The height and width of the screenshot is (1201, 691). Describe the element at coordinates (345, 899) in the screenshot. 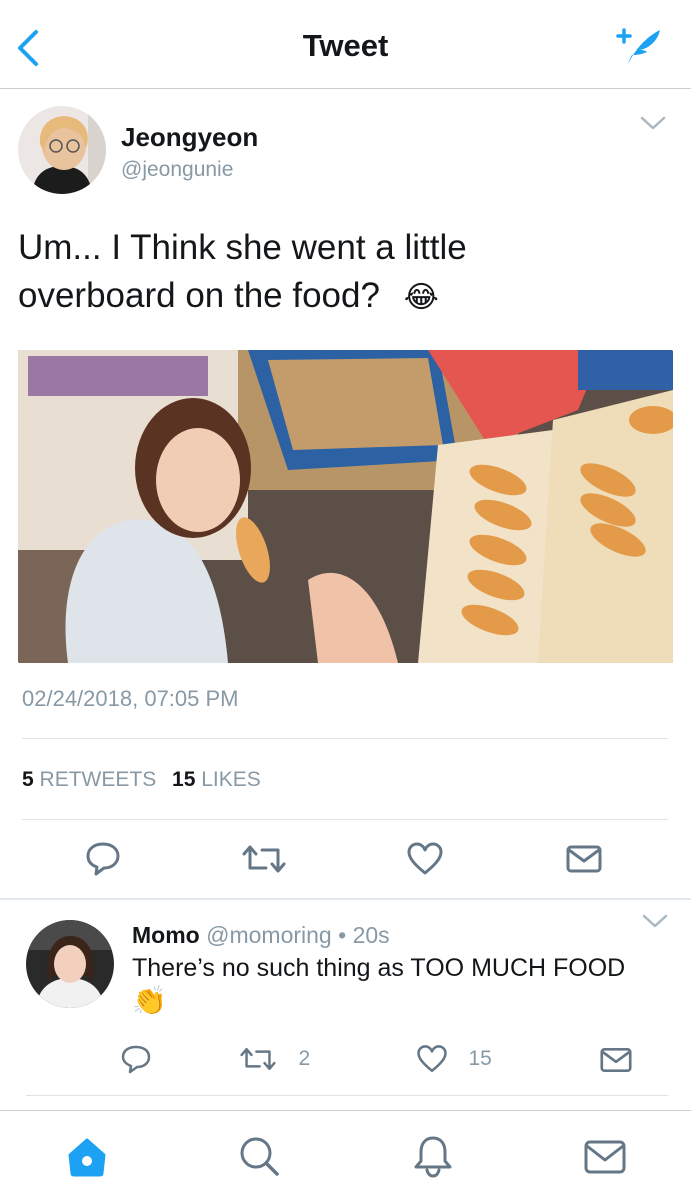

I see `section-divider` at that location.